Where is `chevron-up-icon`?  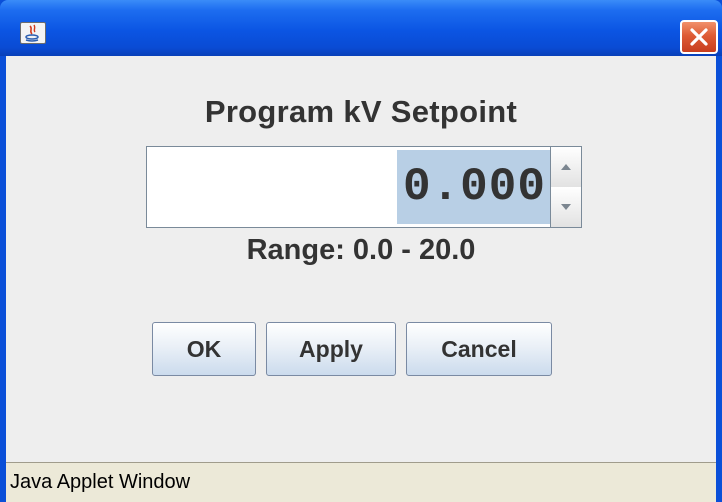
chevron-up-icon is located at coordinates (566, 167).